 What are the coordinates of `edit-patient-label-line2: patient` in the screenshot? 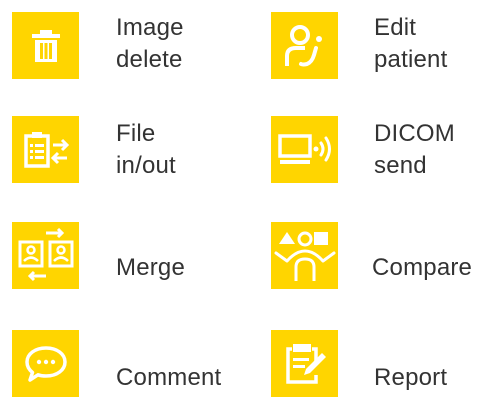 It's located at (411, 59).